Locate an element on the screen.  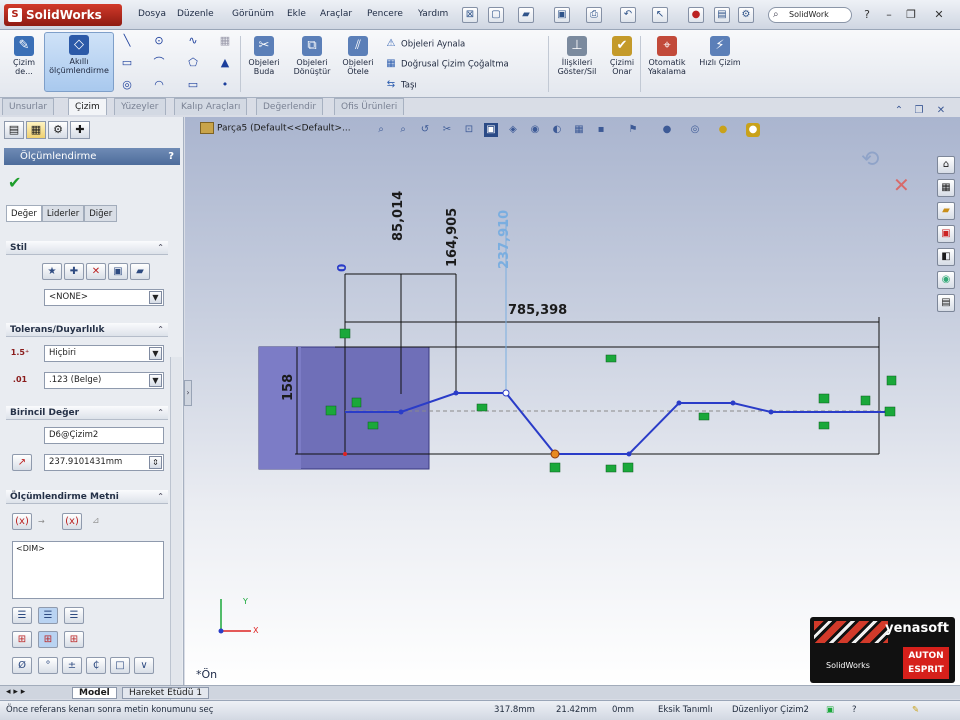
dim-value-toggle-icon: (x) is located at coordinates (22, 521).